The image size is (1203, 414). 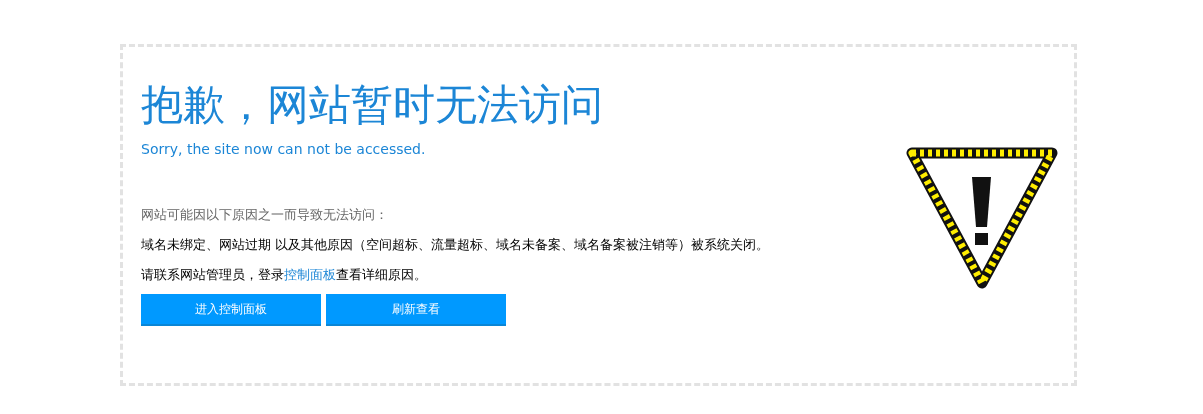 I want to click on reasons-text: 域名未绑定、网站过期 以及其他原因（空间超标、流量超标、域名未备案、域名备案被注销等）被系统关闭。, so click(x=455, y=244).